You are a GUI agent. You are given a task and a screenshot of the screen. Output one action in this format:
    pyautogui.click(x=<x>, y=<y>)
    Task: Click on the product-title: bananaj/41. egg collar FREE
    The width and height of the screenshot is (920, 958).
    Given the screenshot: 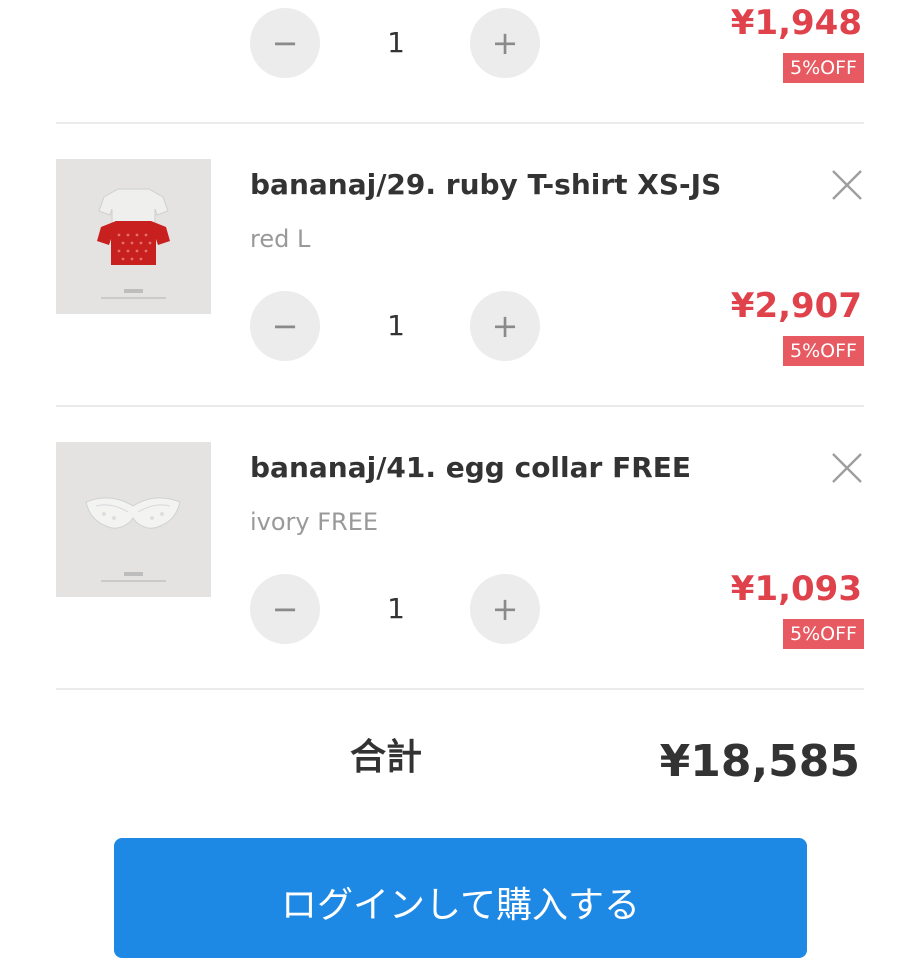 What is the action you would take?
    pyautogui.click(x=470, y=468)
    